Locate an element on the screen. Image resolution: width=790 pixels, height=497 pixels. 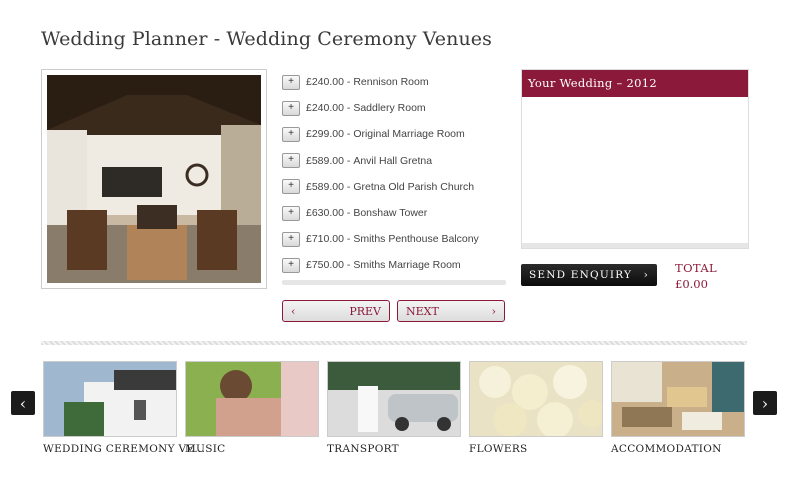
carousel-next-button: › is located at coordinates (765, 403).